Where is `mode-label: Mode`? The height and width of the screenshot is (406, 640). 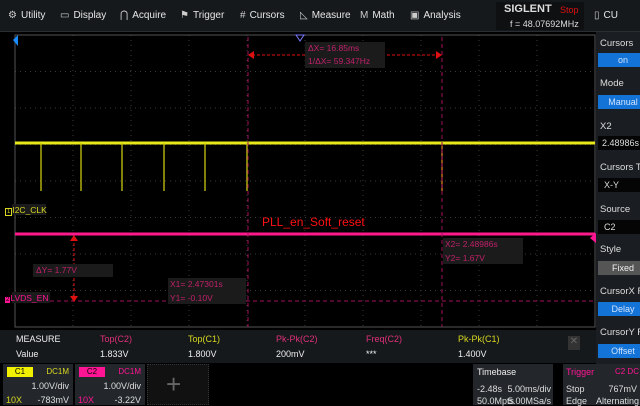
mode-label: Mode is located at coordinates (612, 83).